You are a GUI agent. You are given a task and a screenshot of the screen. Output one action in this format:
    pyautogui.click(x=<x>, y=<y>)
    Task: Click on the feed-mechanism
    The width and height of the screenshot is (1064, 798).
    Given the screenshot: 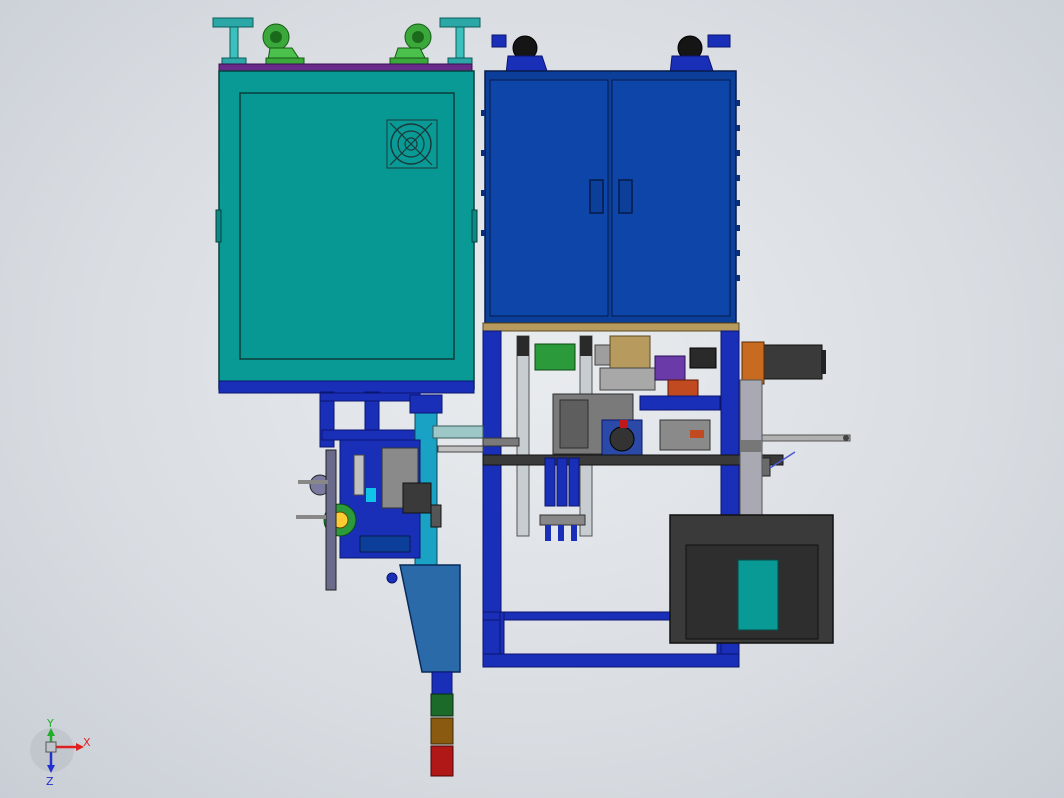 What is the action you would take?
    pyautogui.click(x=627, y=397)
    